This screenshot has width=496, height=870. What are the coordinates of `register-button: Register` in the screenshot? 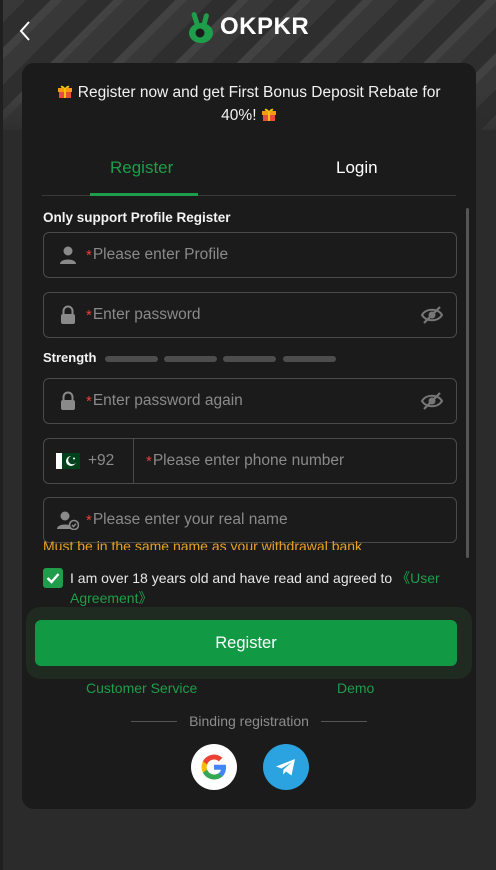 It's located at (246, 643).